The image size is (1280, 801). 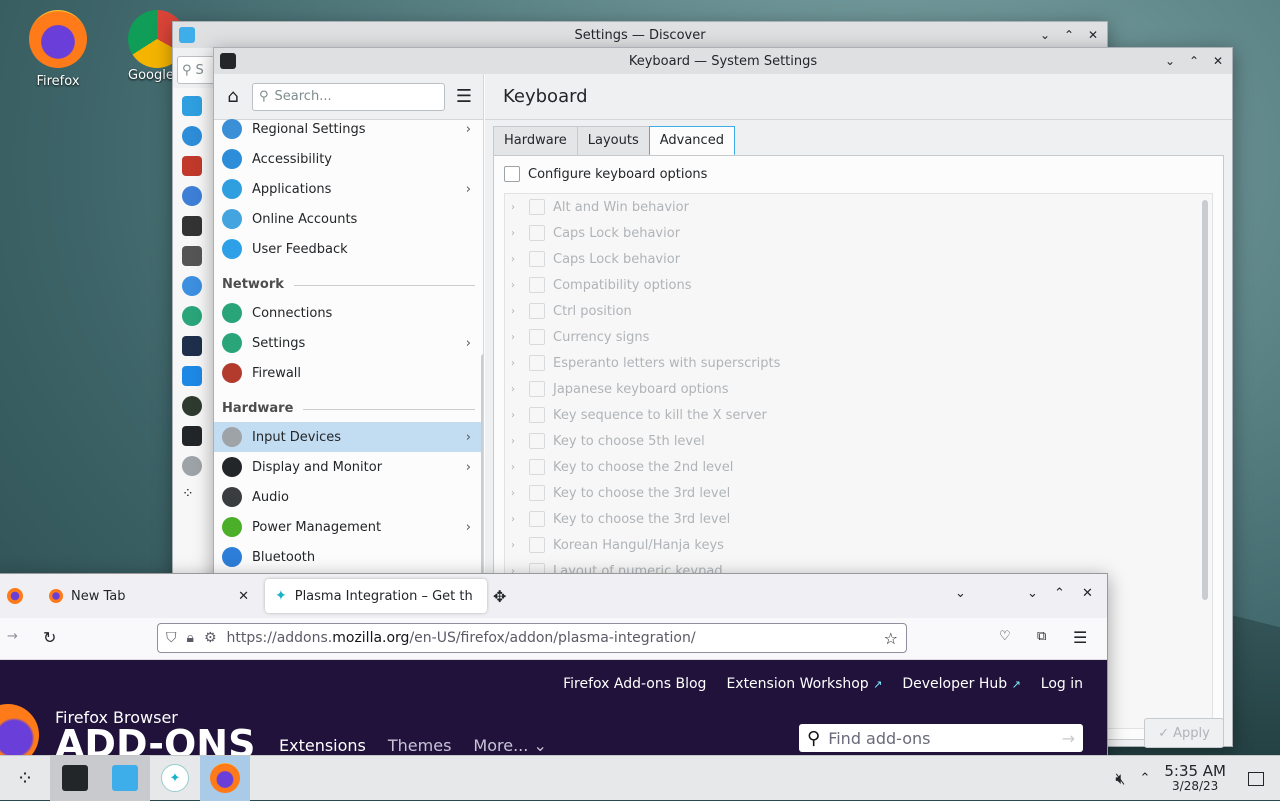 What do you see at coordinates (348, 219) in the screenshot?
I see `sidebar-item-online-accounts: Online Accounts` at bounding box center [348, 219].